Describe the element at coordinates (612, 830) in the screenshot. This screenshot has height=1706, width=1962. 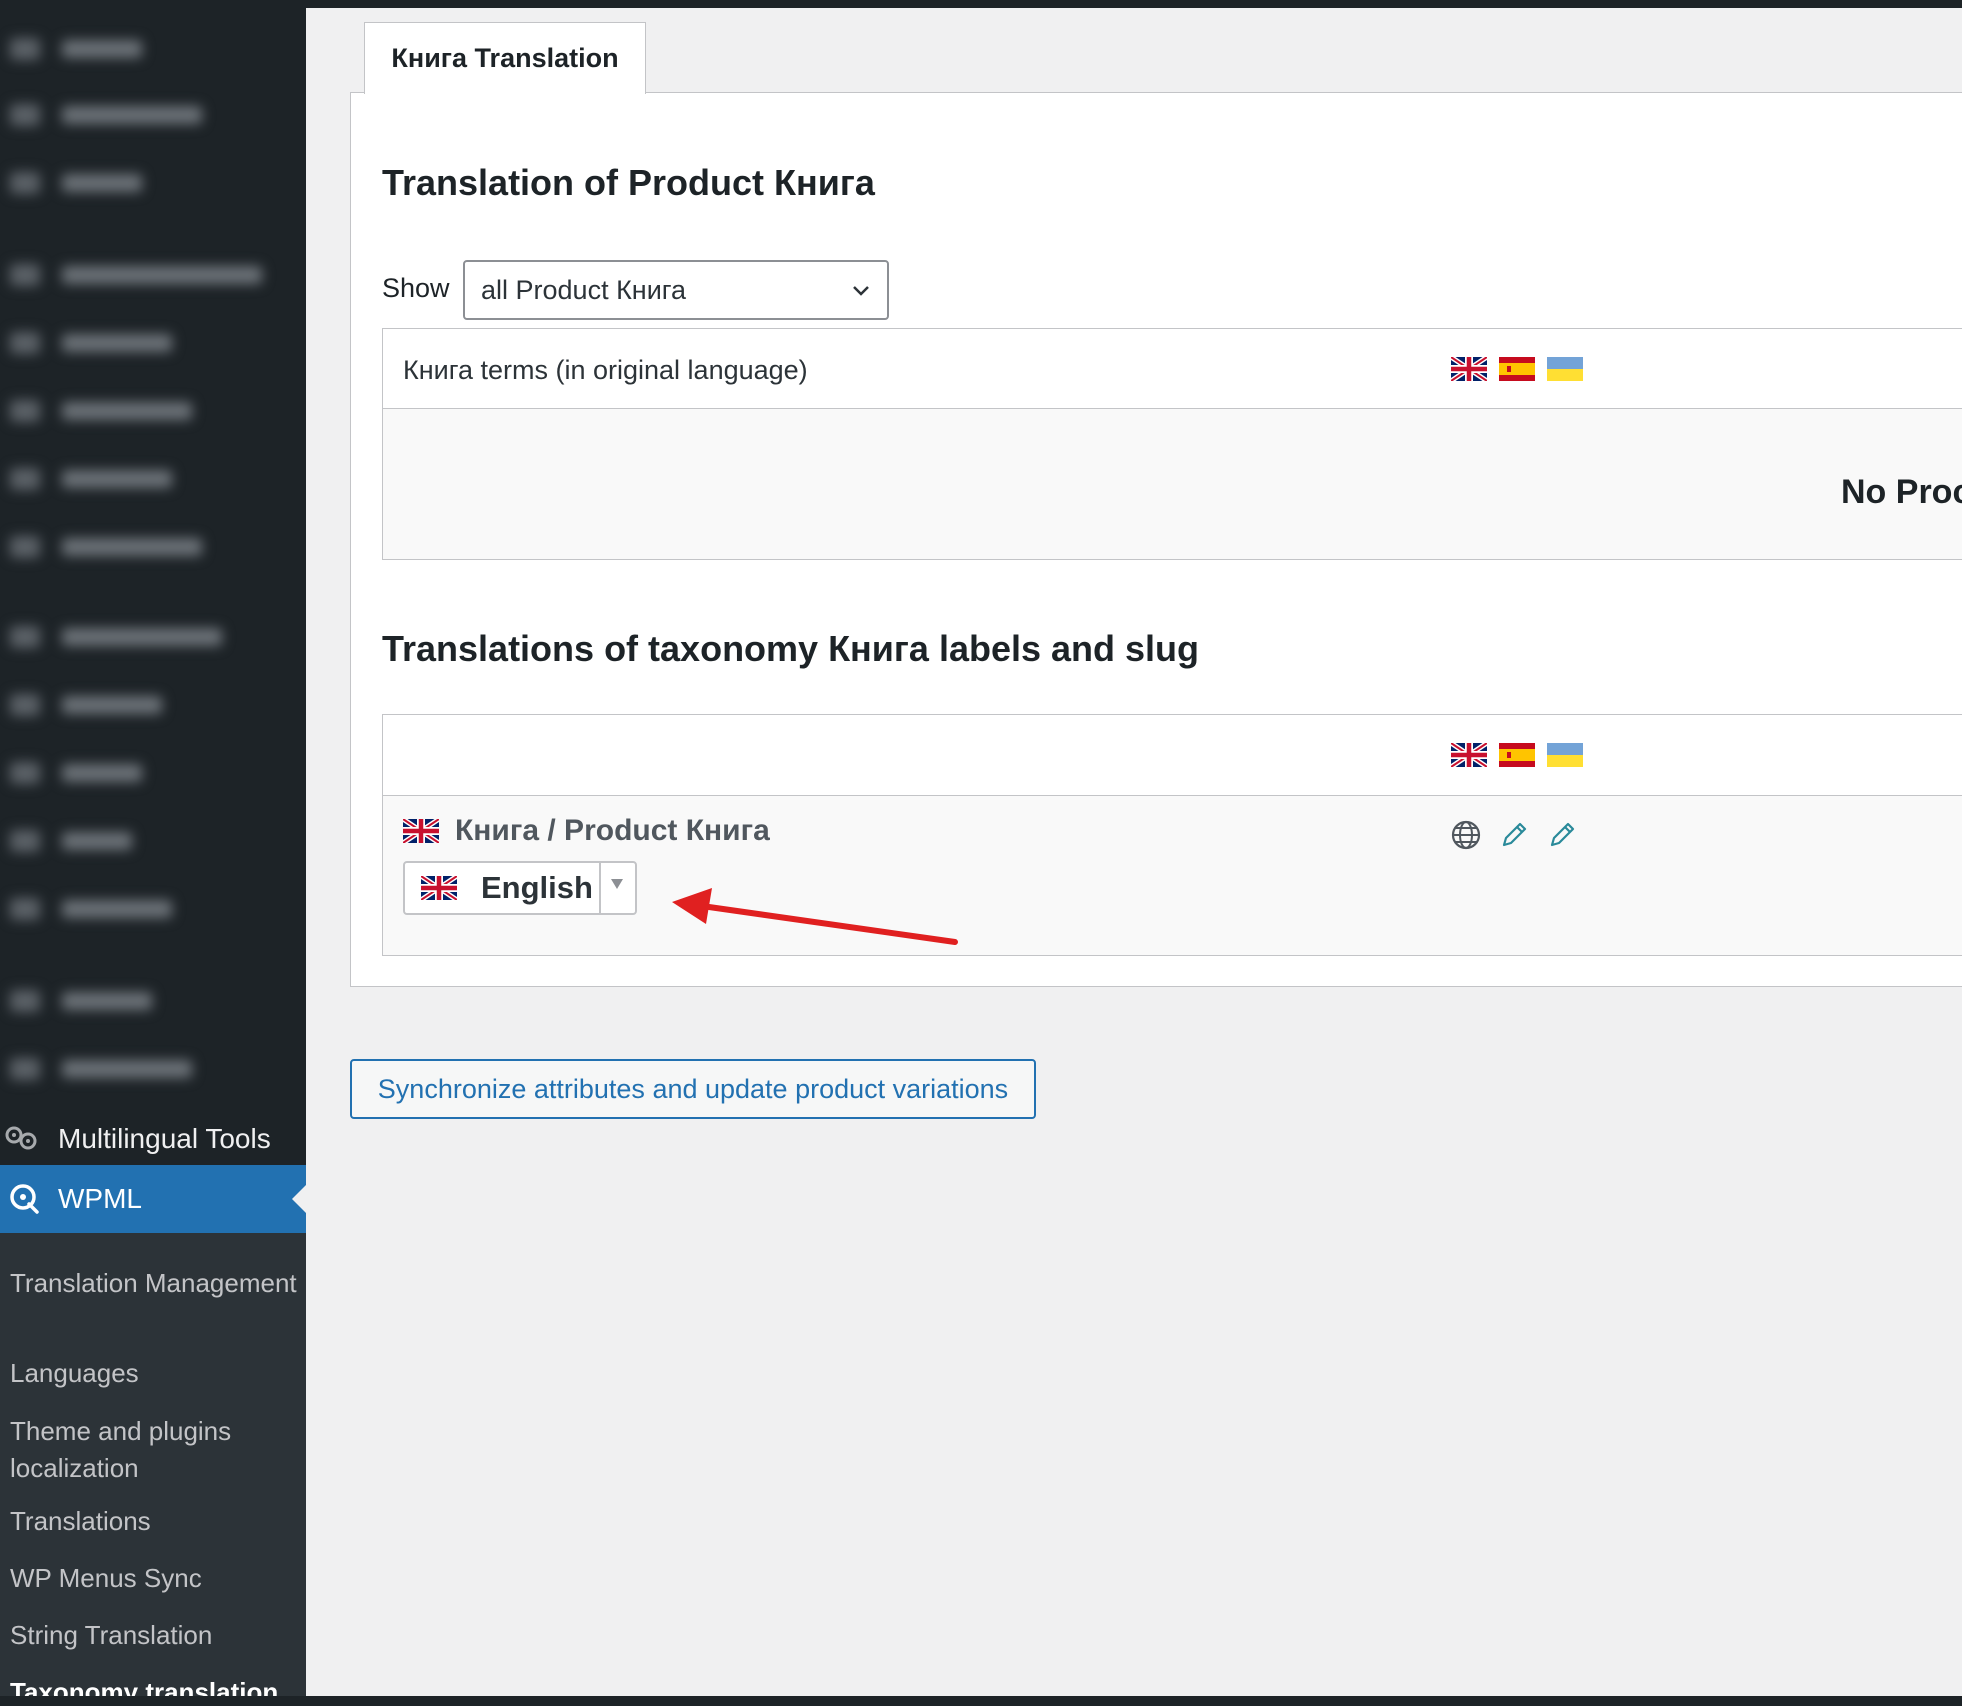
I see `taxonomy-label-text: Книга / Product Книга` at that location.